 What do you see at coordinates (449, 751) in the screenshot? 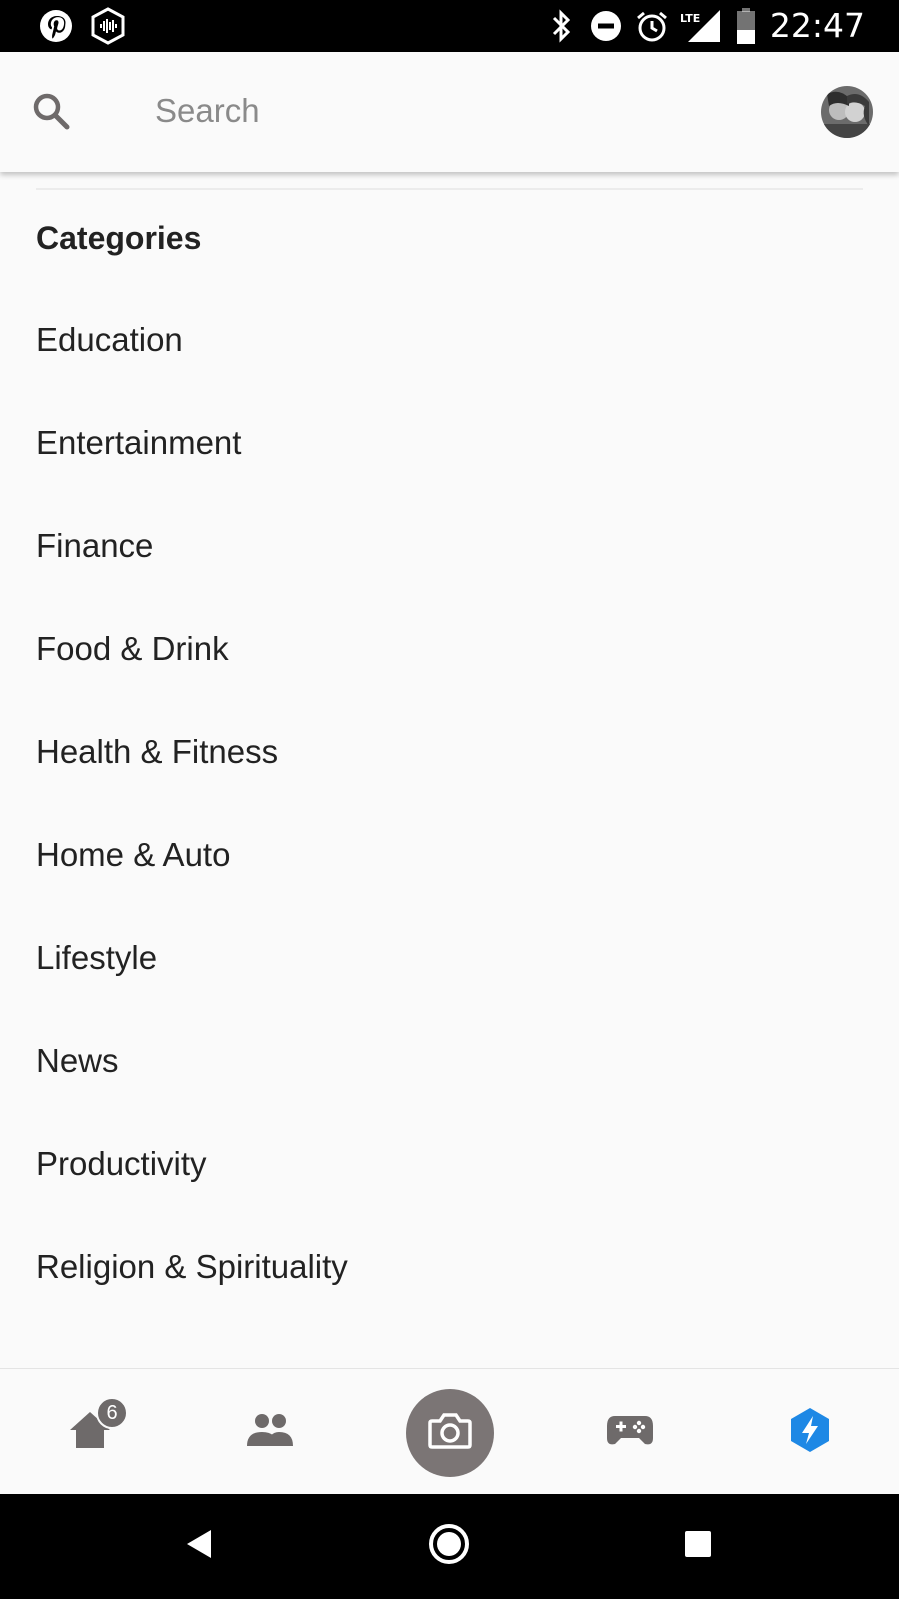
I see `category-item-health-fitness: Health & Fitness` at bounding box center [449, 751].